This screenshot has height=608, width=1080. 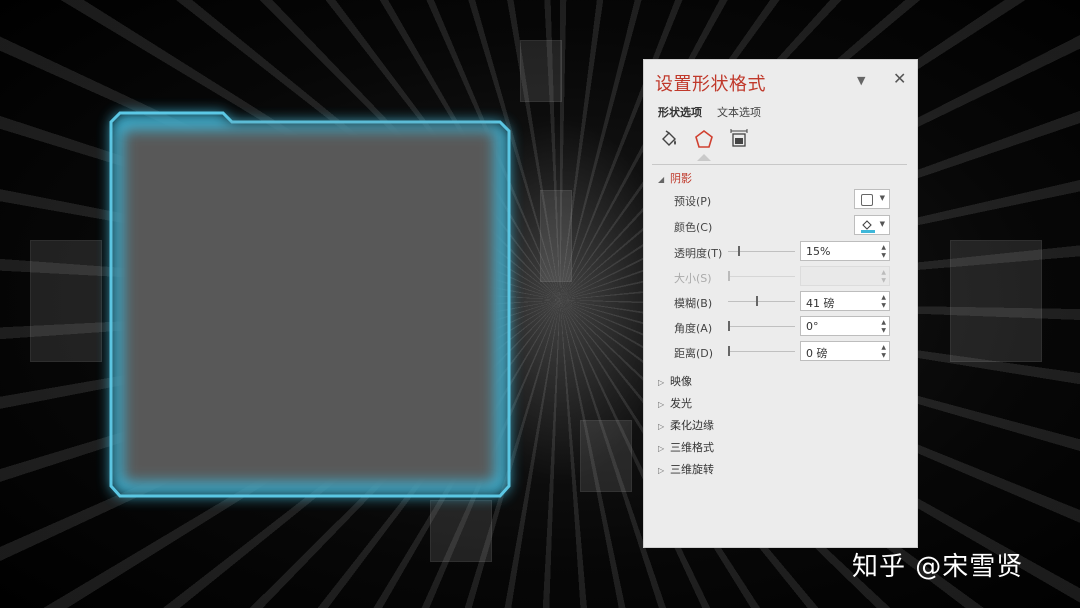 I want to click on category-icon-bar, so click(x=778, y=144).